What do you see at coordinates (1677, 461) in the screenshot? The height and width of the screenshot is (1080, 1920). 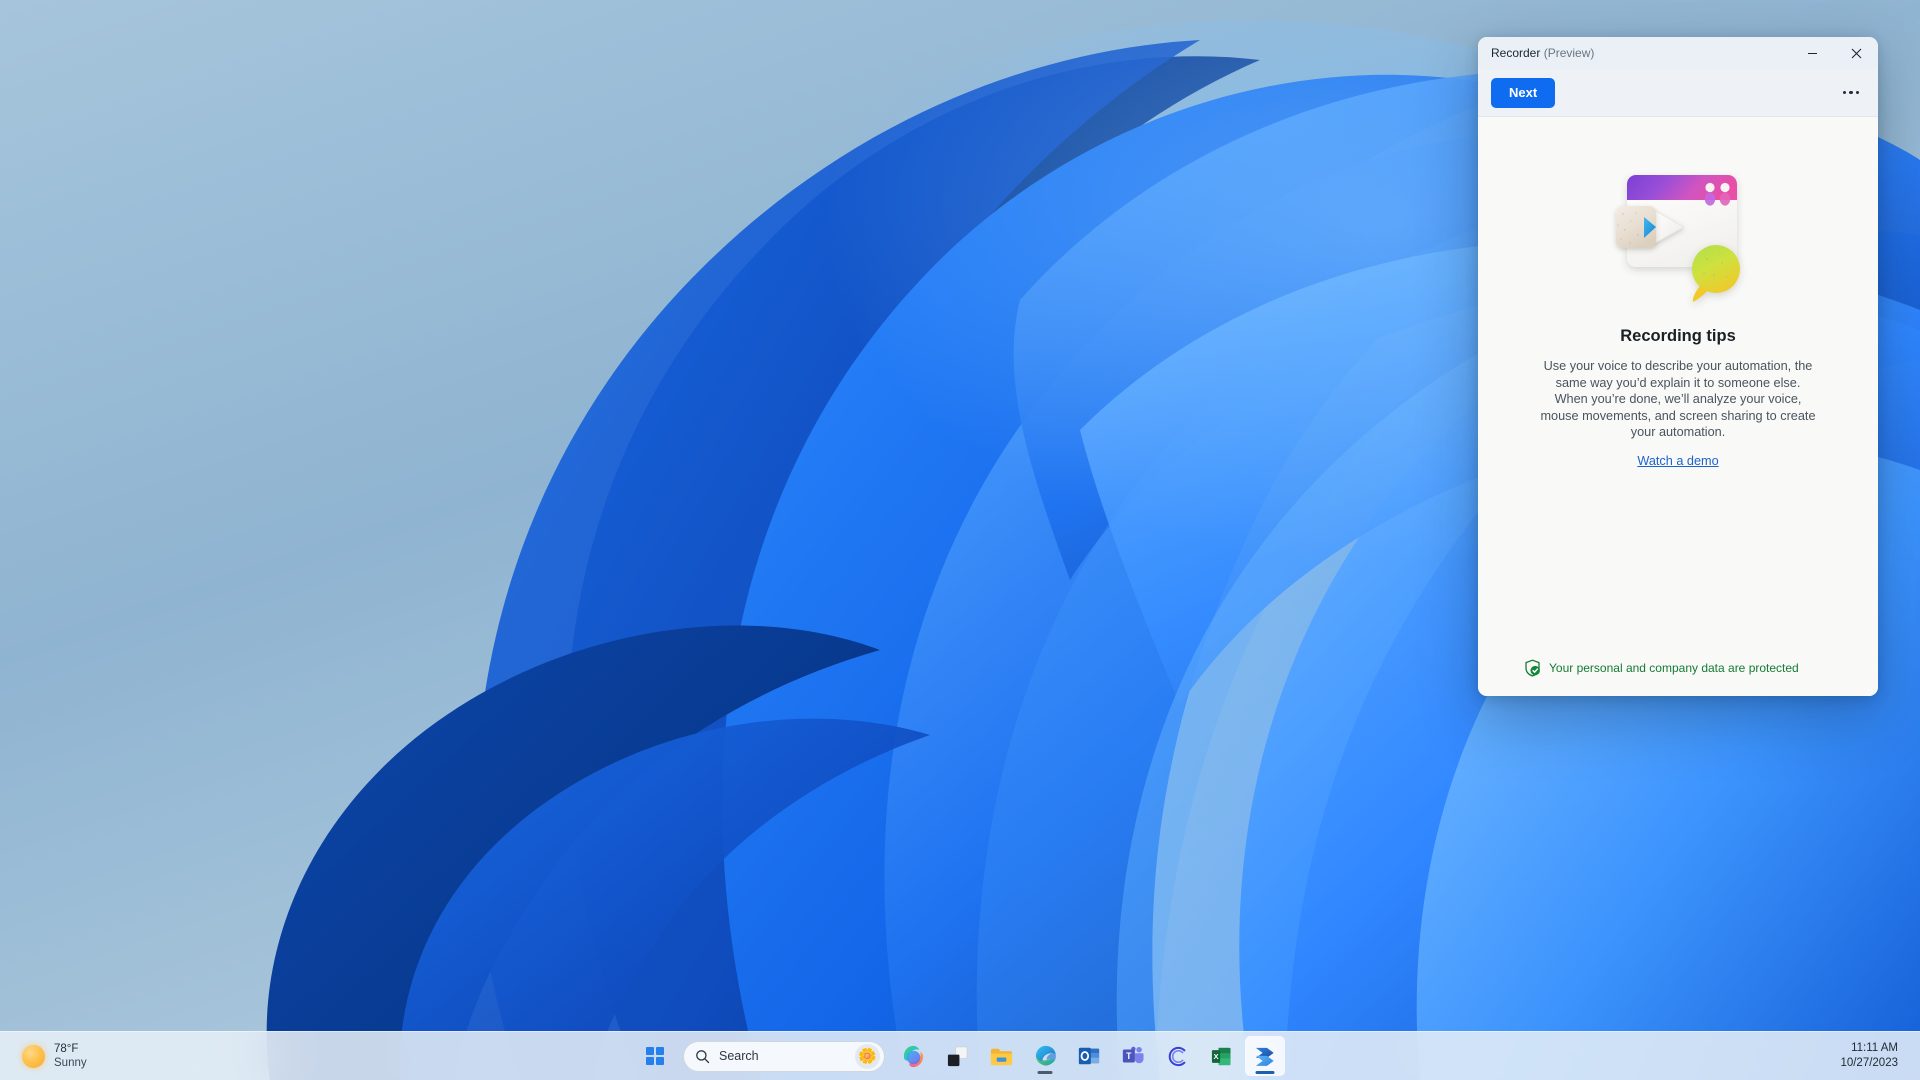 I see `watch-demo-link: Watch a demo` at bounding box center [1677, 461].